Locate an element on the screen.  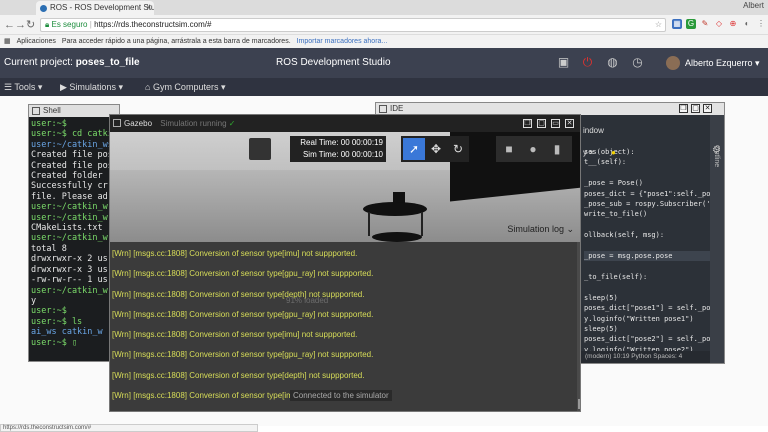
simulation-log-label: Simulation log ⌄ is located at coordinates (540, 229).